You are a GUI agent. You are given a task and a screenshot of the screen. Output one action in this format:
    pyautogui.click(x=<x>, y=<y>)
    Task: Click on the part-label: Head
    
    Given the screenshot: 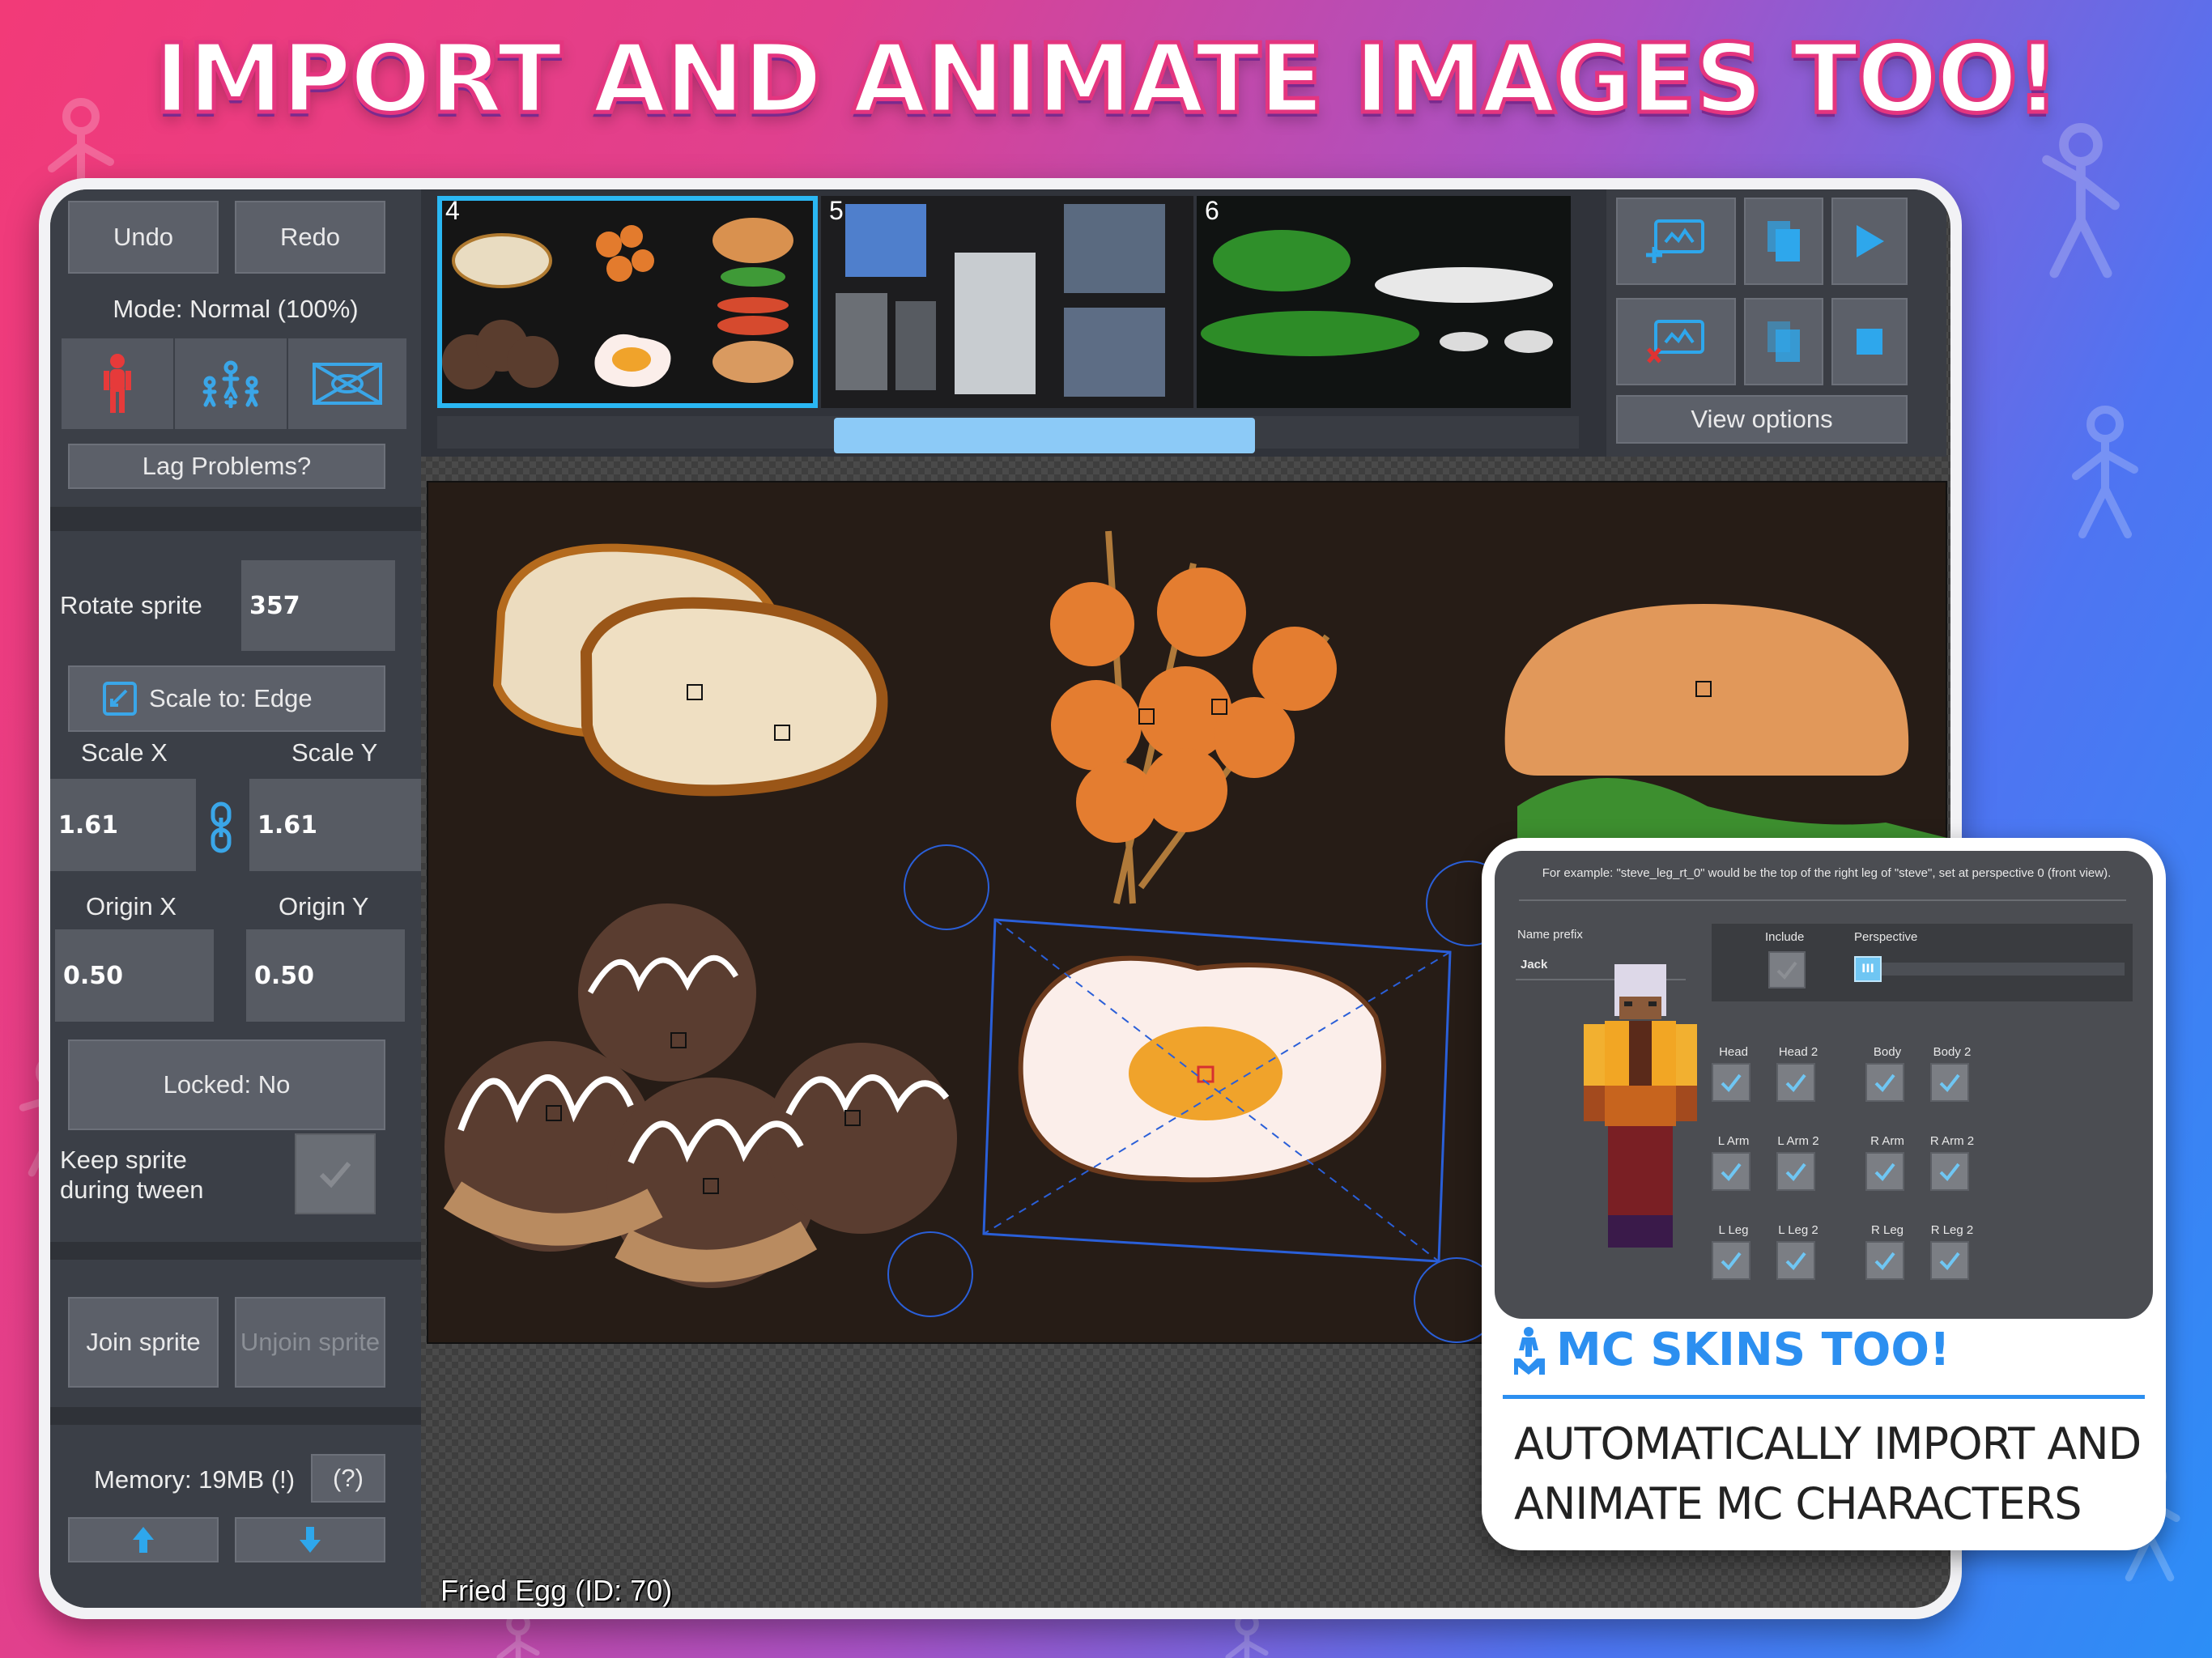 What is the action you would take?
    pyautogui.click(x=1733, y=1052)
    